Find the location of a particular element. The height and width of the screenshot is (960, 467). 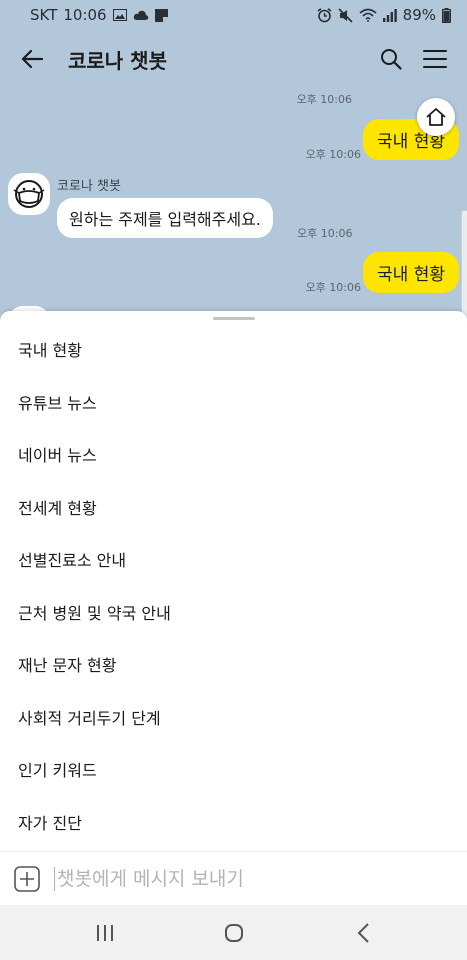

search-icon is located at coordinates (391, 59).